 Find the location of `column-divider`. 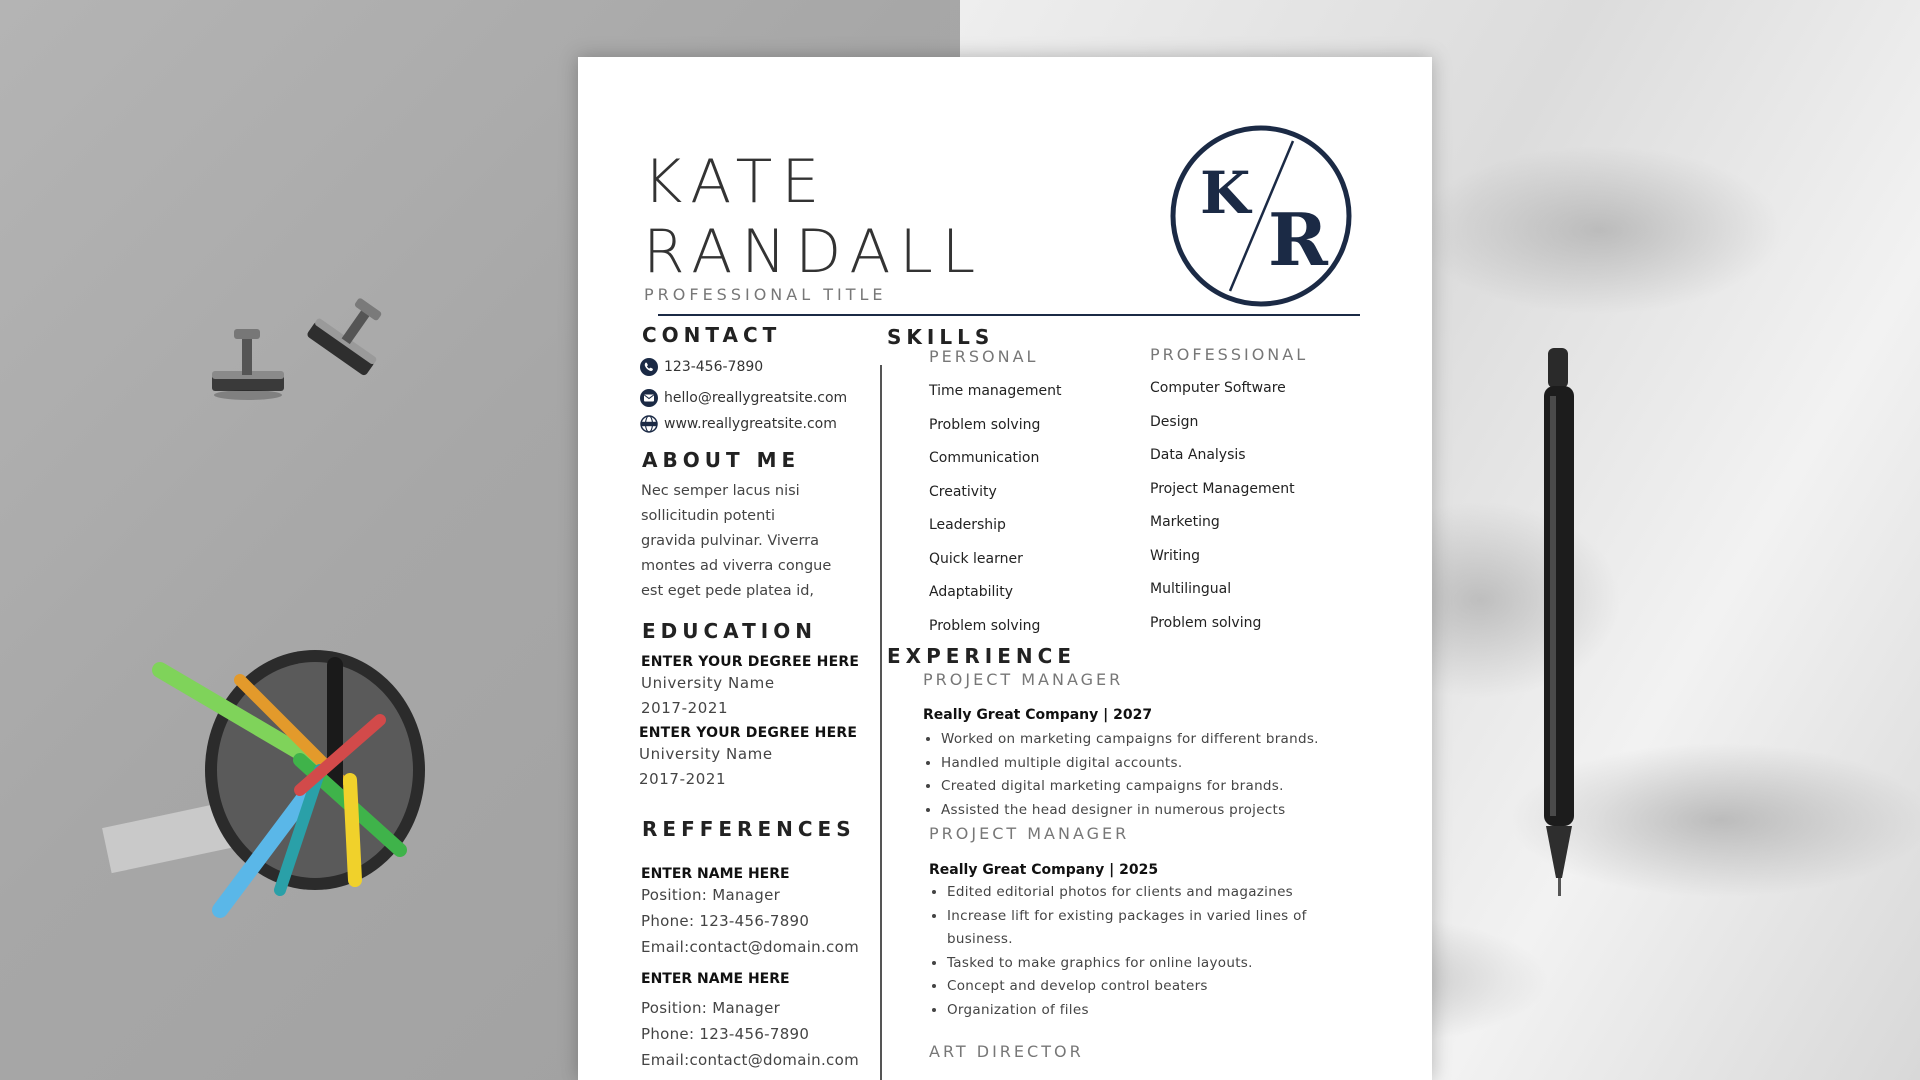

column-divider is located at coordinates (881, 722).